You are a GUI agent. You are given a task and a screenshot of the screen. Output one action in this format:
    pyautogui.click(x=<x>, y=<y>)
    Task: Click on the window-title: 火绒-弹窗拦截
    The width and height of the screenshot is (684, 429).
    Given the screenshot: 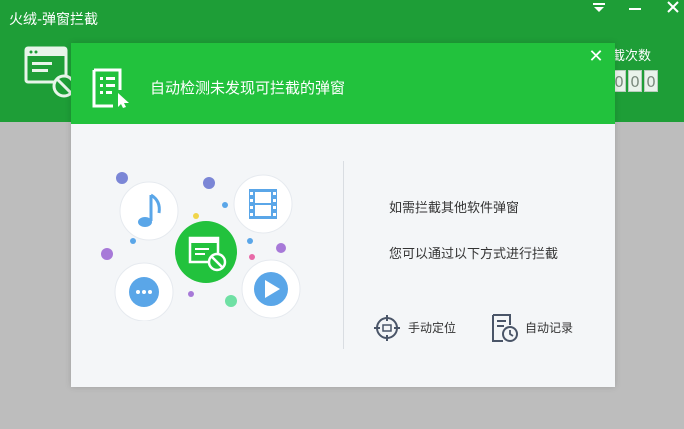 What is the action you would take?
    pyautogui.click(x=54, y=20)
    